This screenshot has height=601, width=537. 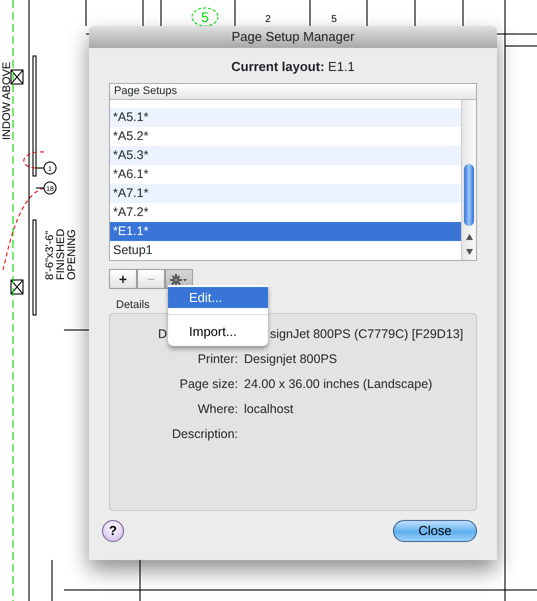 I want to click on list-item: *A5.2*, so click(x=285, y=136).